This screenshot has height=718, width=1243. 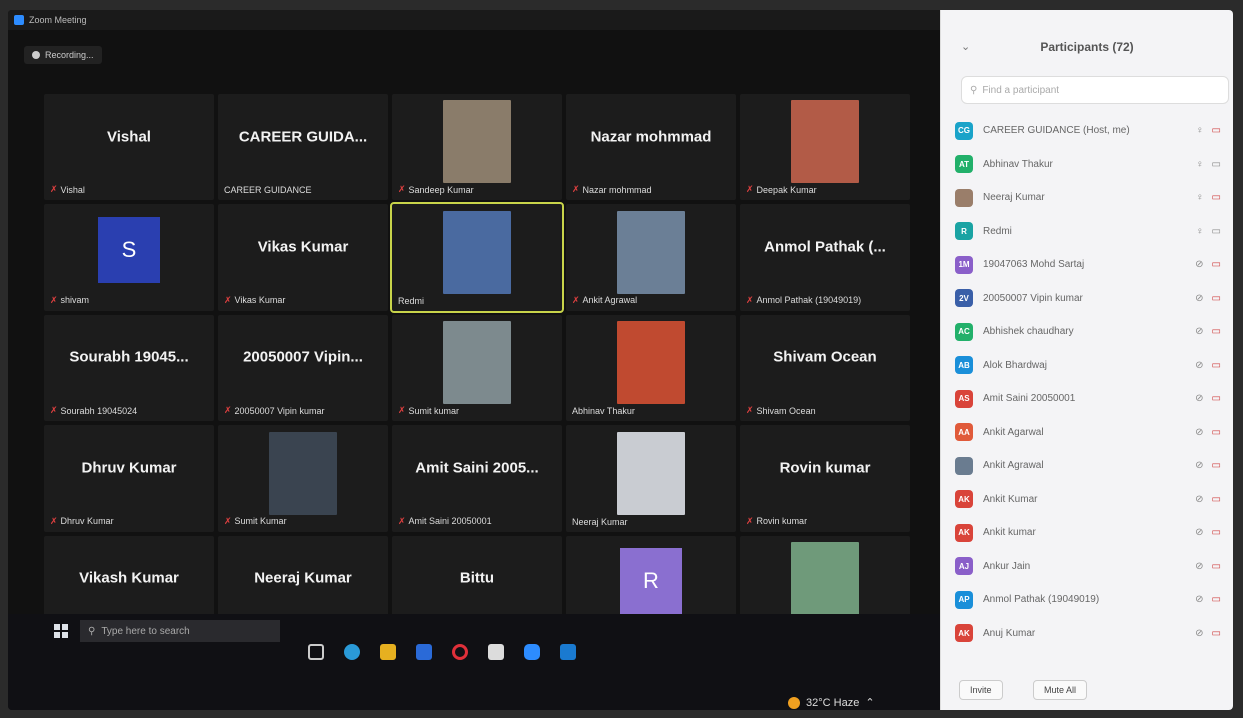 I want to click on participant-tile: CAREER GUIDA... CAREER GUIDANCE, so click(x=303, y=147).